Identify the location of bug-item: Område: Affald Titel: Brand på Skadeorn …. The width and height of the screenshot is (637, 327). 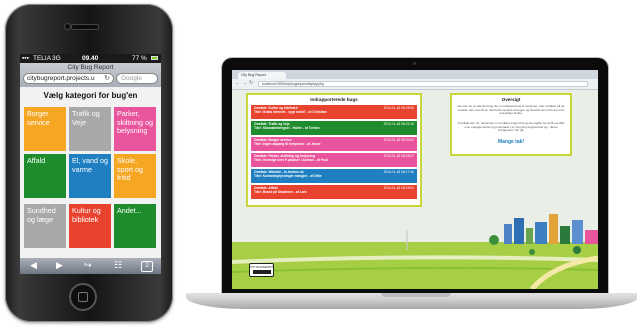
(334, 192).